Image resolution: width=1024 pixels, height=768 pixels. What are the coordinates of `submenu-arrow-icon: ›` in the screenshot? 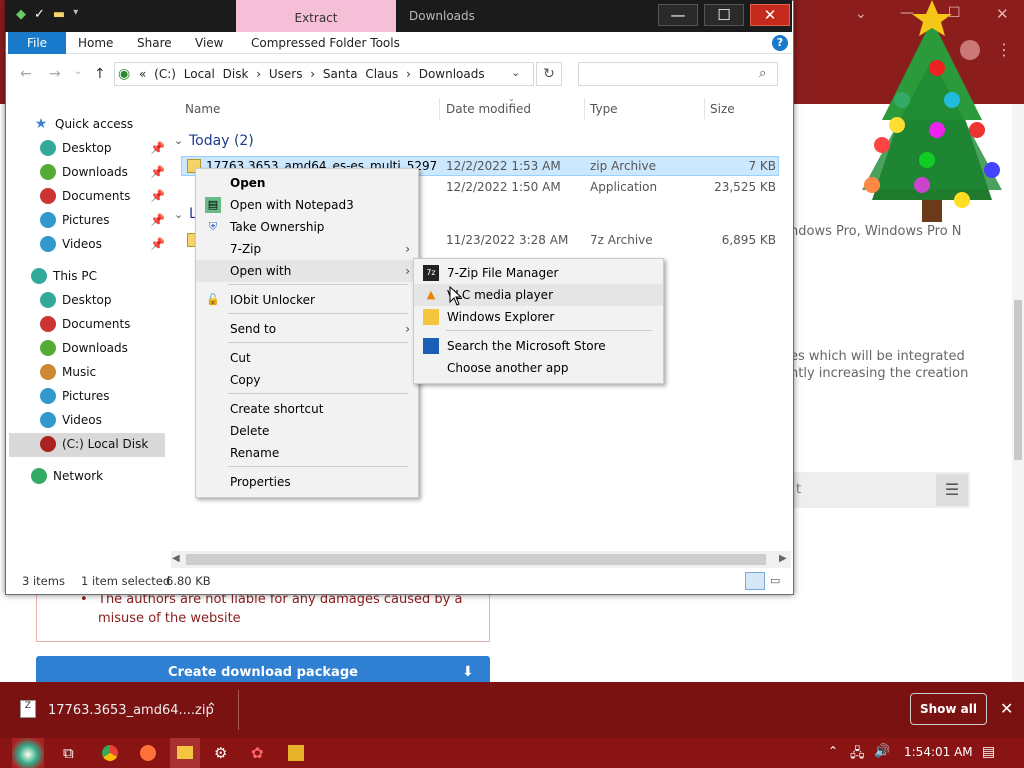 It's located at (407, 249).